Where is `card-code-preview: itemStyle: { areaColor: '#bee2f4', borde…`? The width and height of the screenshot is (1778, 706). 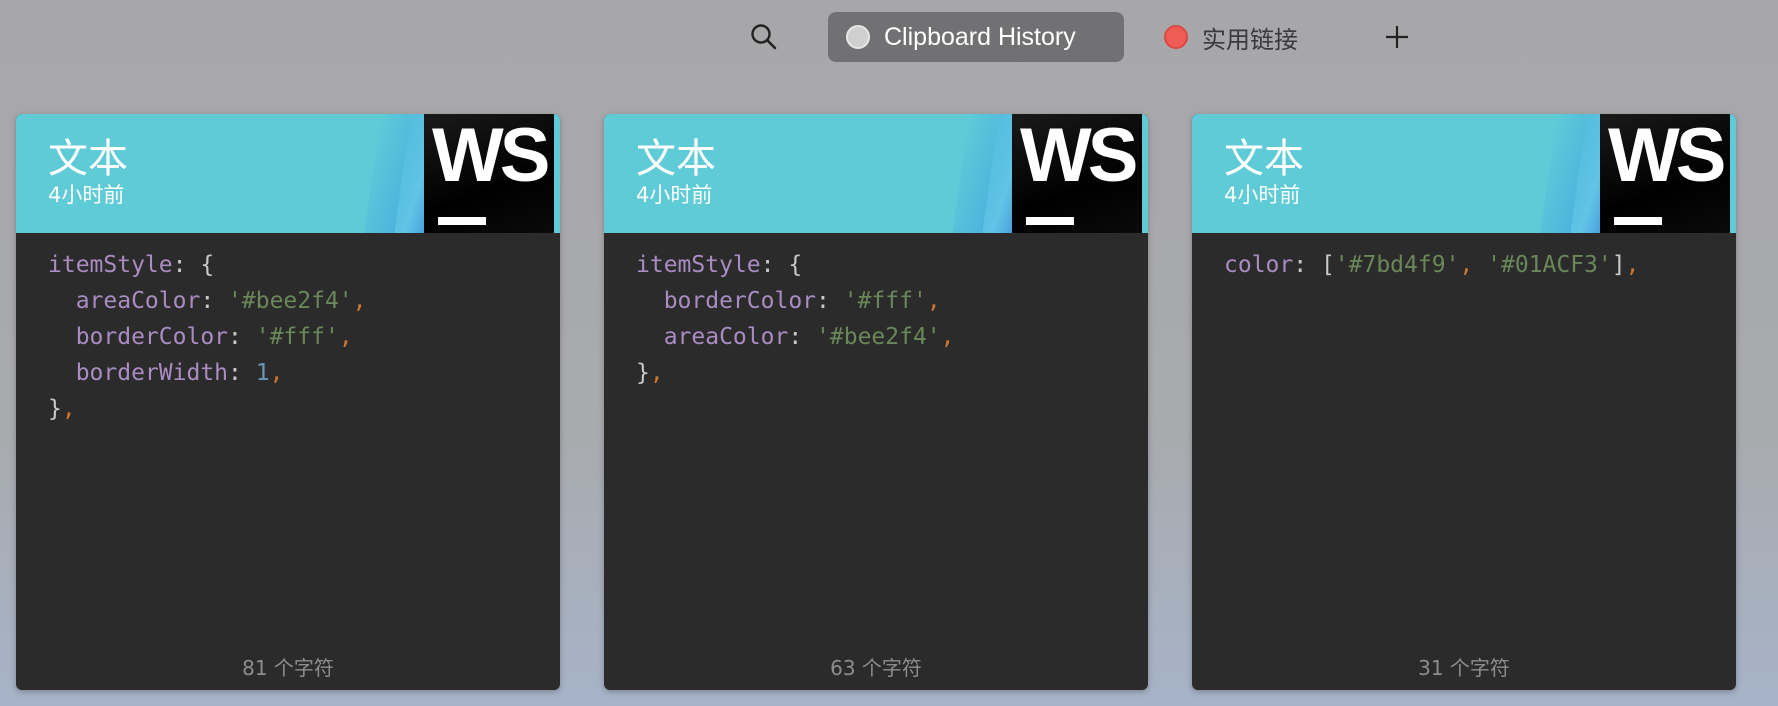 card-code-preview: itemStyle: { areaColor: '#bee2f4', borde… is located at coordinates (293, 337).